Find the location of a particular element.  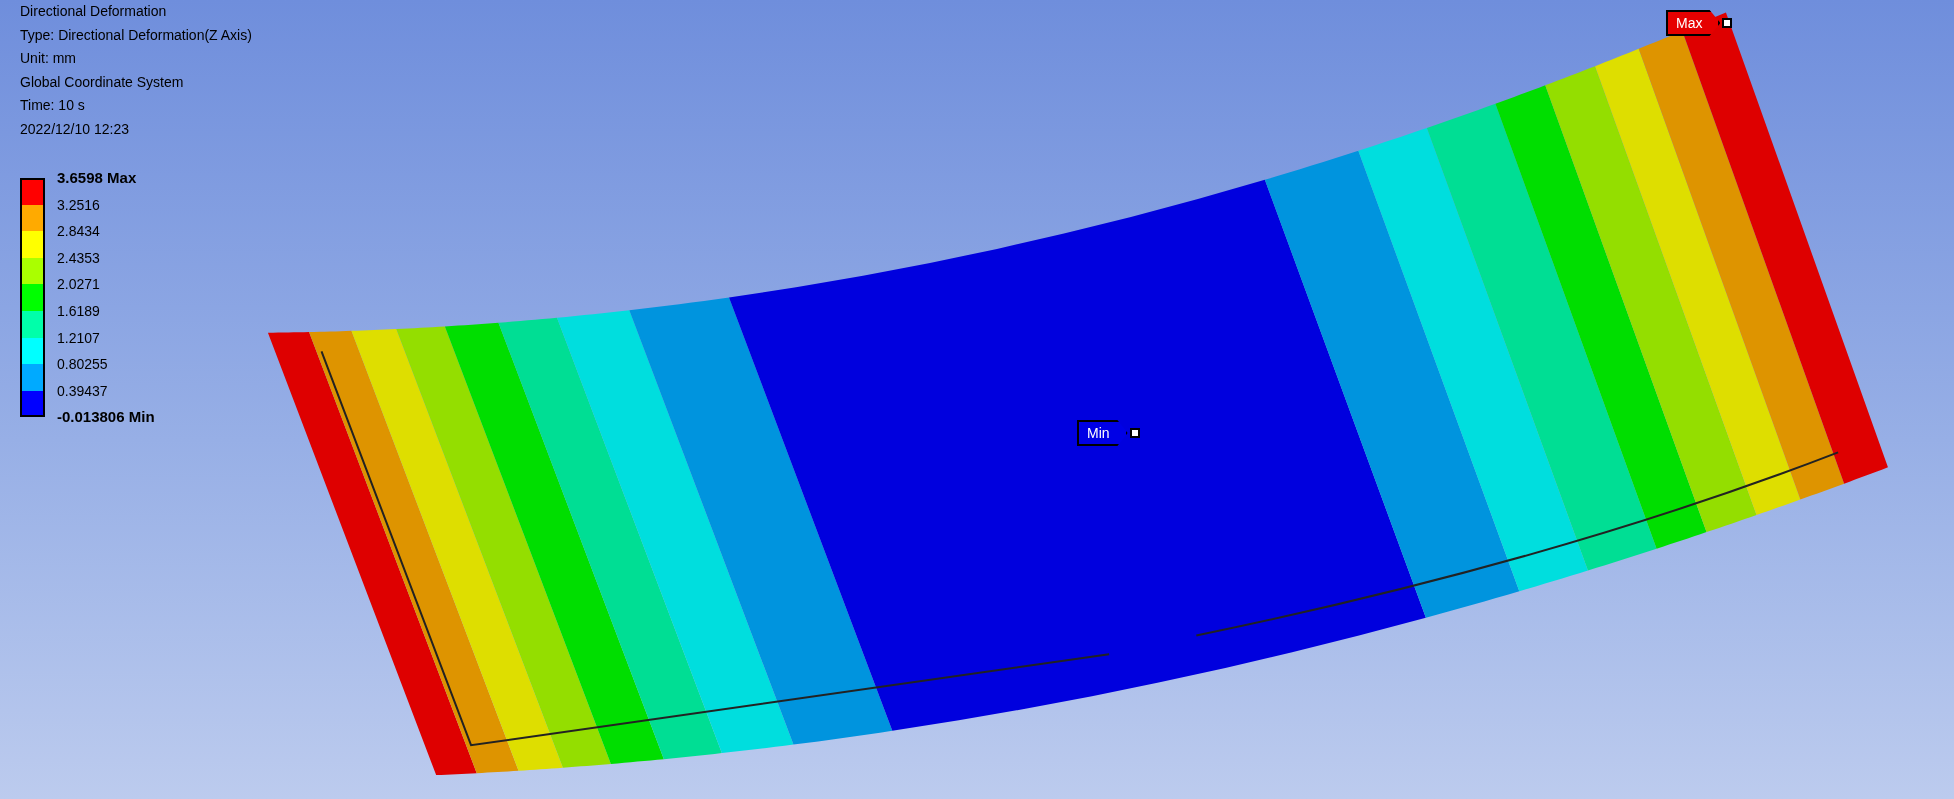

legend-value: 2.0271 is located at coordinates (79, 285).